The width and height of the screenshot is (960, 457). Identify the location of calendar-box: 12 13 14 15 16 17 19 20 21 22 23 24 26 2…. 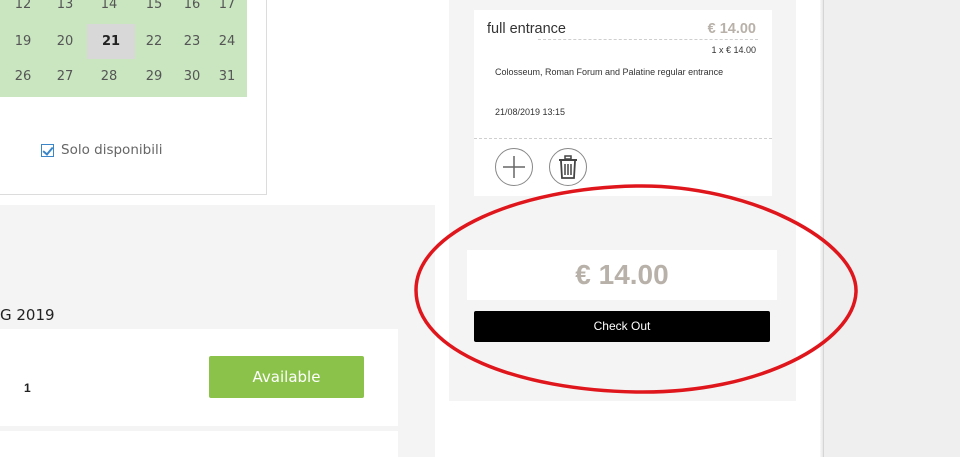
(133, 97).